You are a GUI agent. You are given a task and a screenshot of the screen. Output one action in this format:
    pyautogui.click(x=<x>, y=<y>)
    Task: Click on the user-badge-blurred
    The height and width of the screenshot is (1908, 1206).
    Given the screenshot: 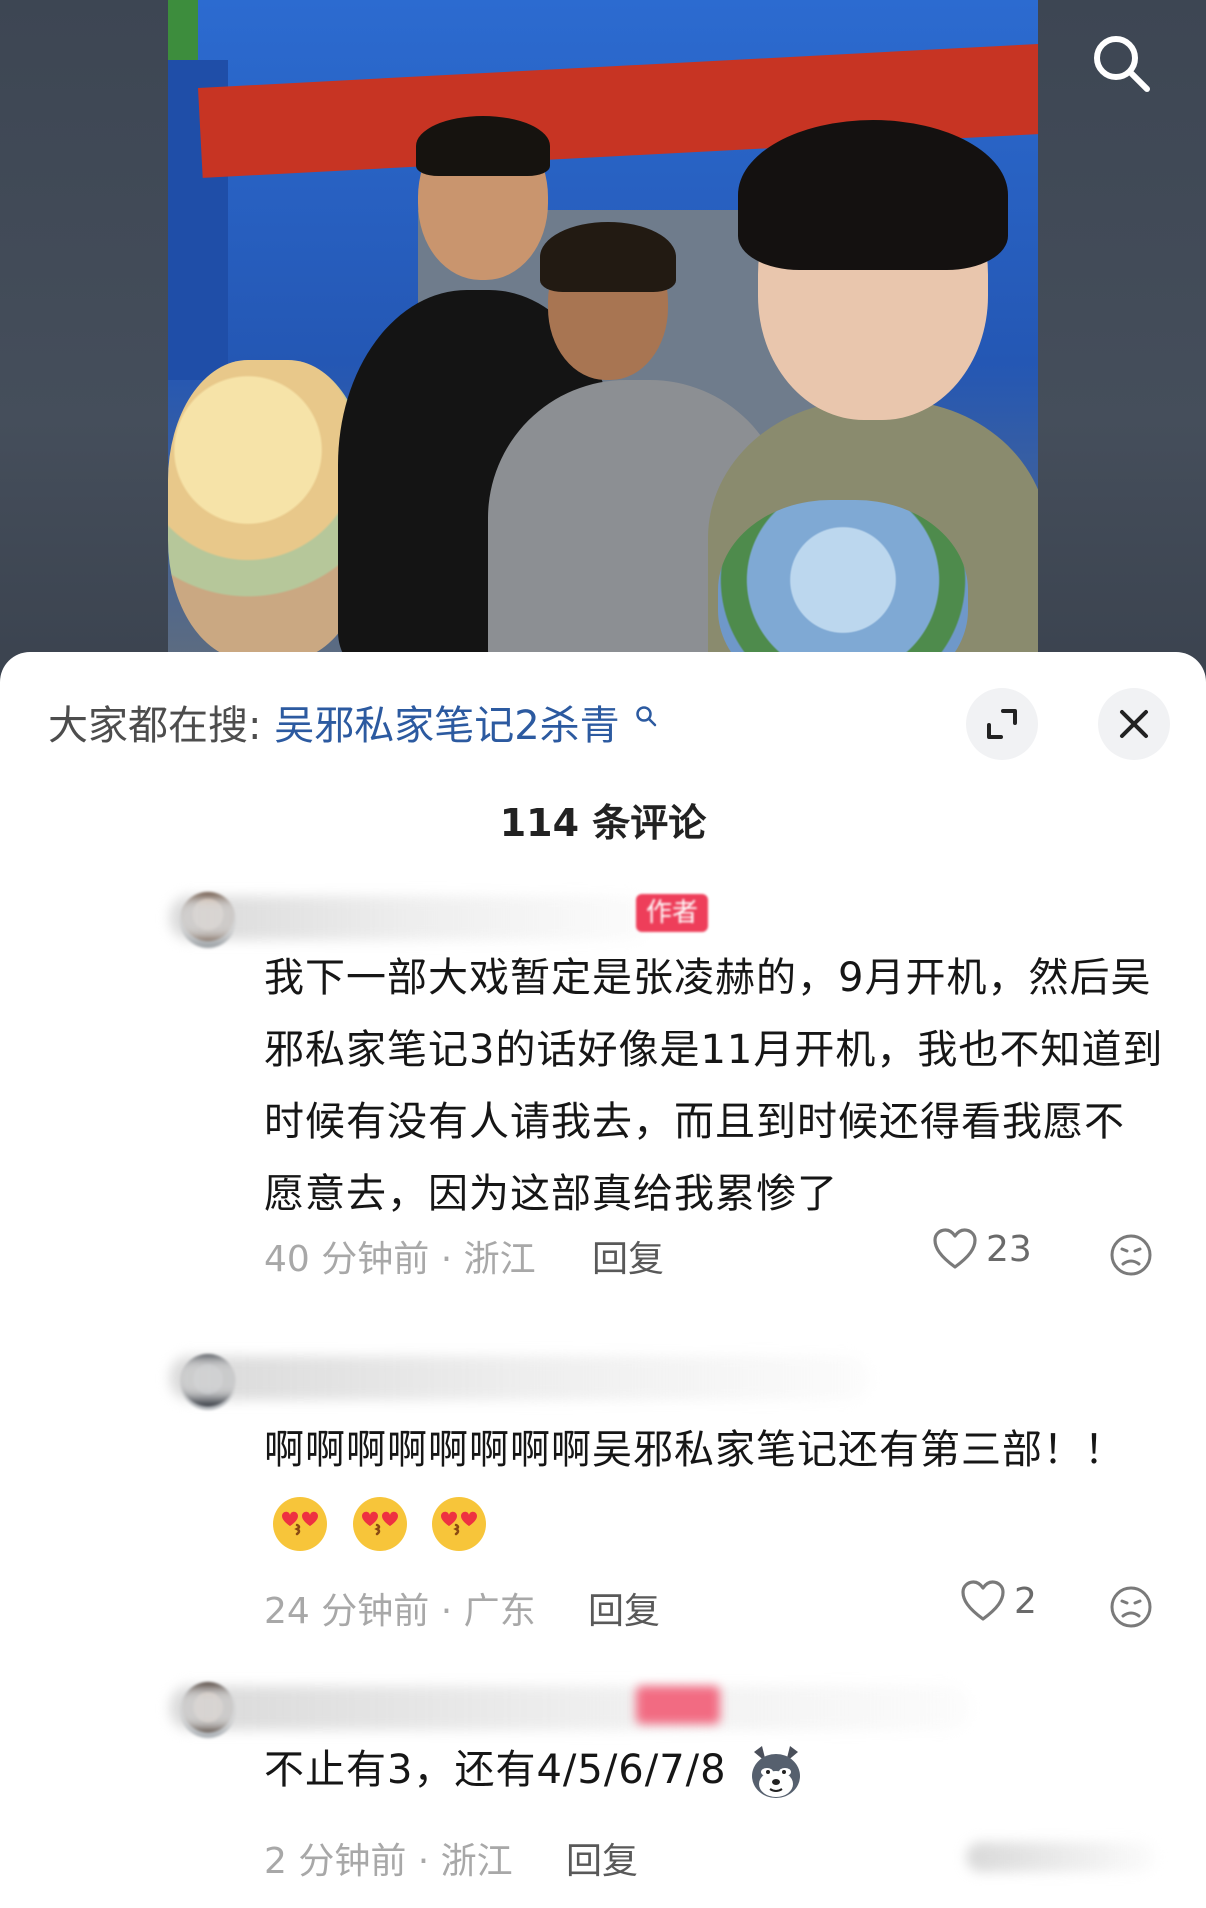 What is the action you would take?
    pyautogui.click(x=678, y=1705)
    